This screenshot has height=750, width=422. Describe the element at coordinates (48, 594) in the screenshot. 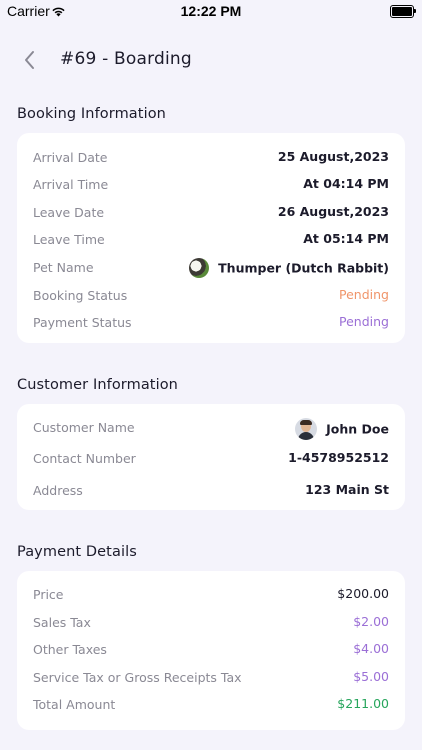

I see `row-label: Price` at that location.